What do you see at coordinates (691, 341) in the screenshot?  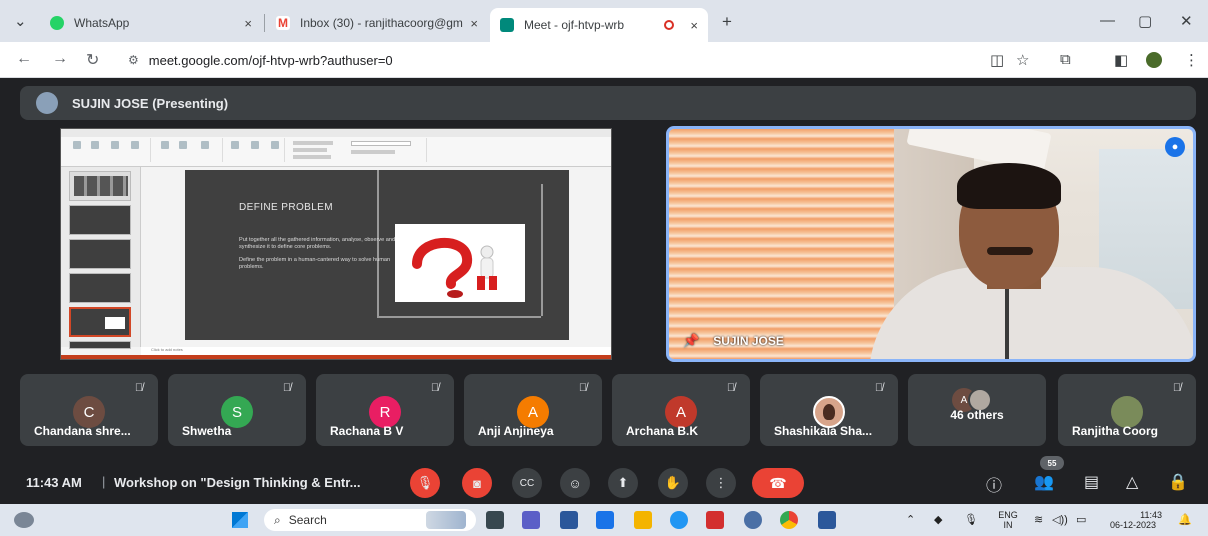 I see `pin-icon: 📌` at bounding box center [691, 341].